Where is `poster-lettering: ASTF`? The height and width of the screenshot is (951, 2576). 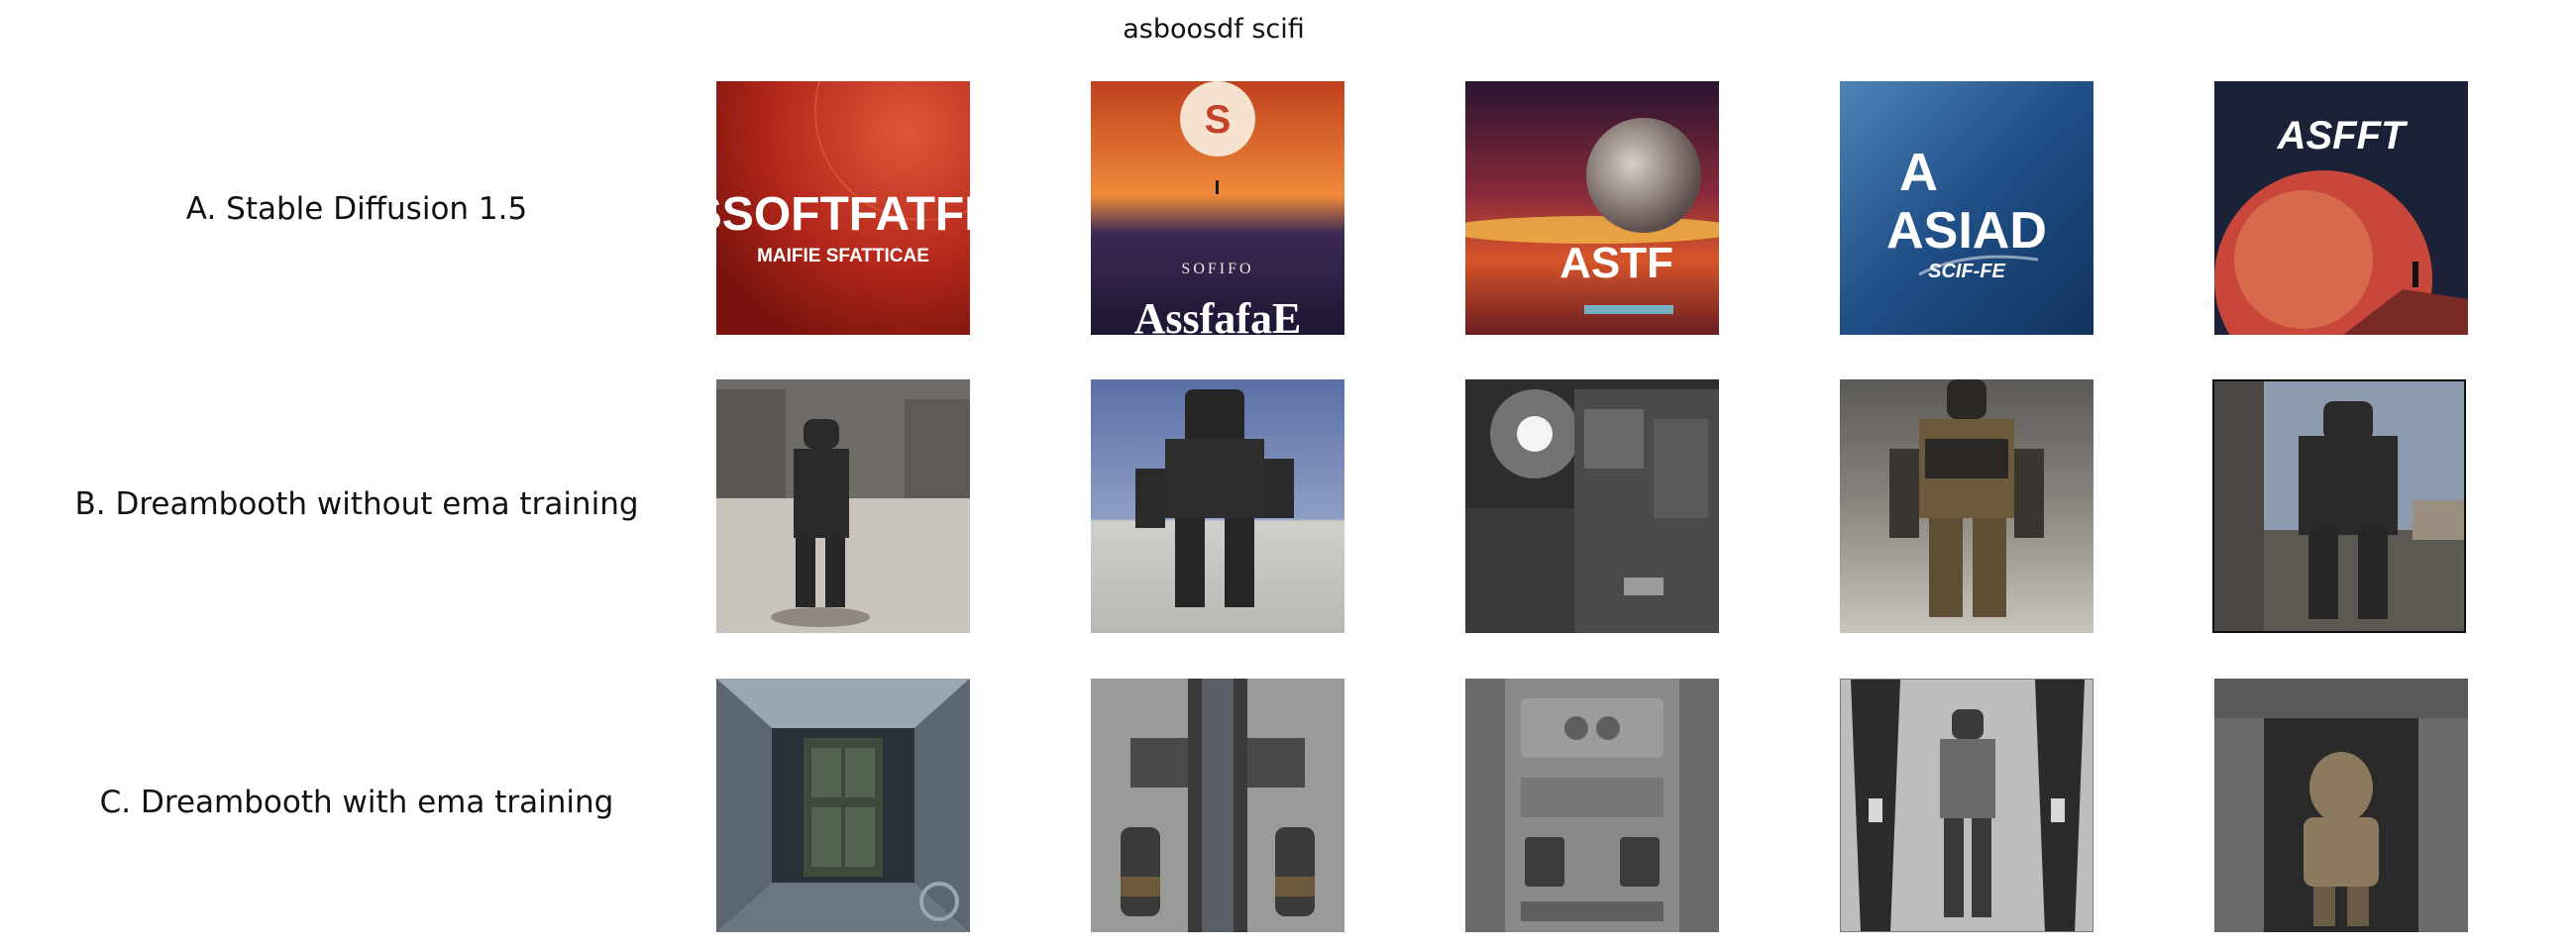 poster-lettering: ASTF is located at coordinates (1616, 263).